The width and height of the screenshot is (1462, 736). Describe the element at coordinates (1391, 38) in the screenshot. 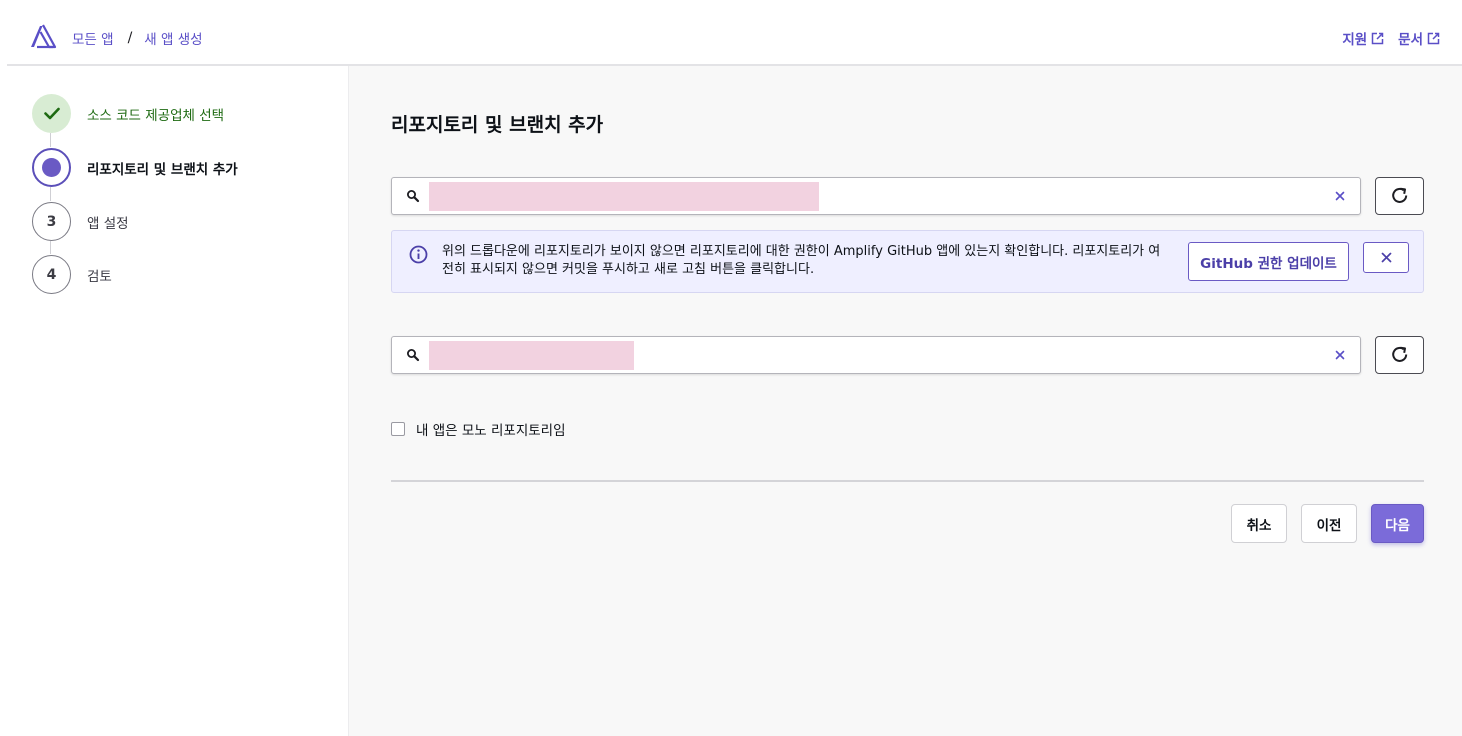

I see `top-links: 지원 문서` at that location.